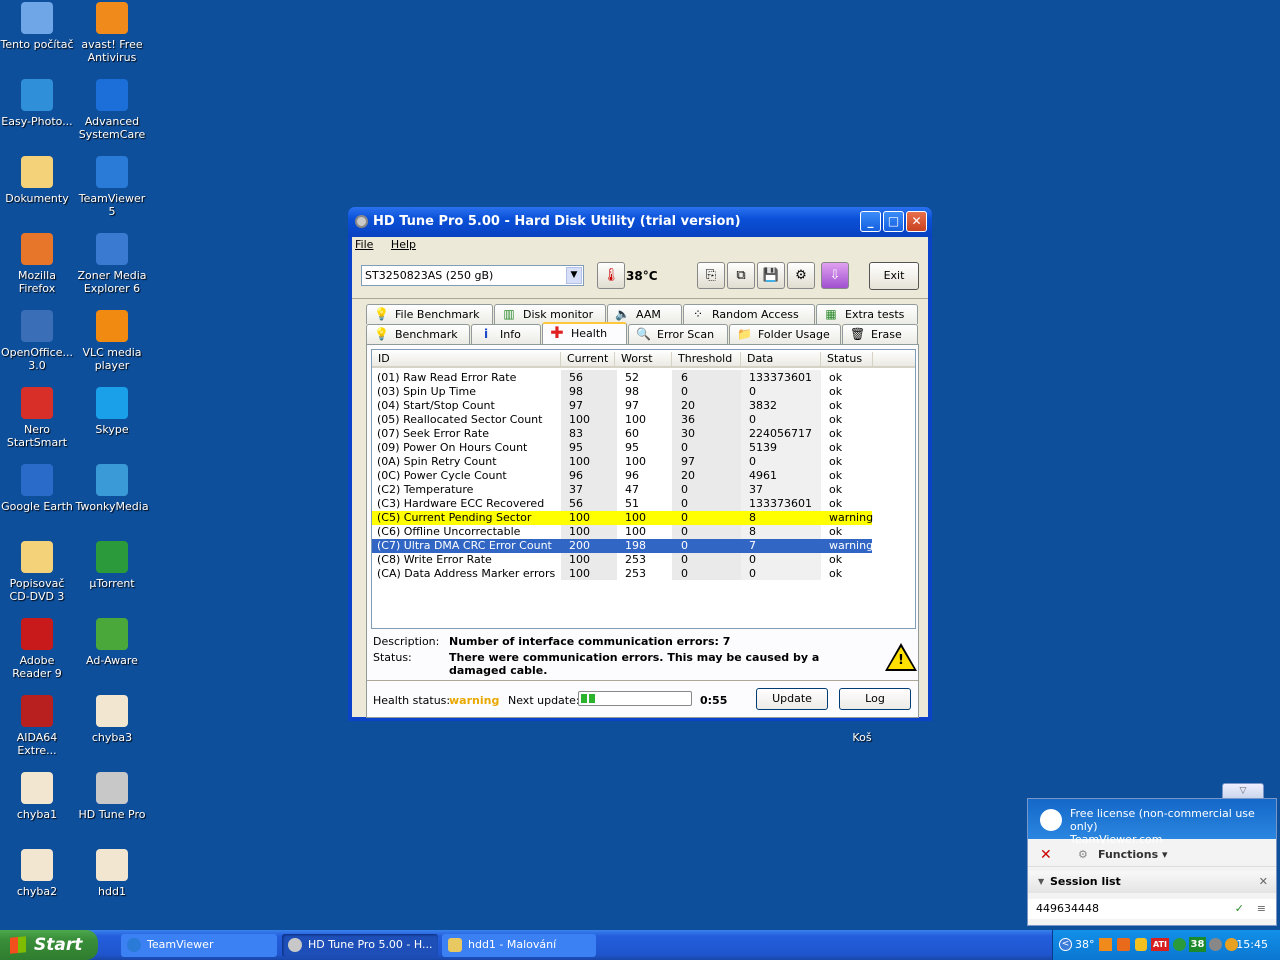  Describe the element at coordinates (741, 275) in the screenshot. I see `copy-text-icon: ⧉` at that location.